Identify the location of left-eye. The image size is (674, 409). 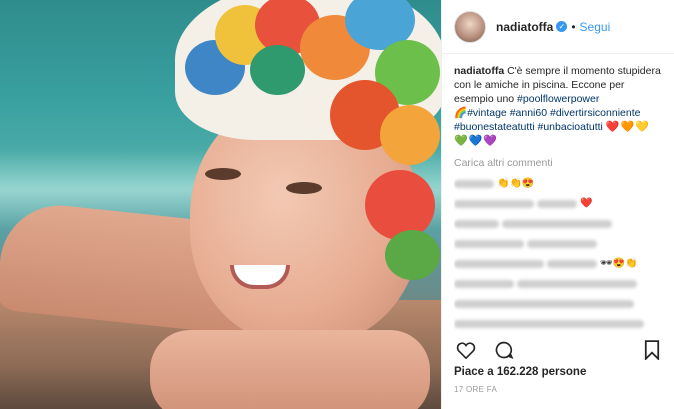
(223, 174).